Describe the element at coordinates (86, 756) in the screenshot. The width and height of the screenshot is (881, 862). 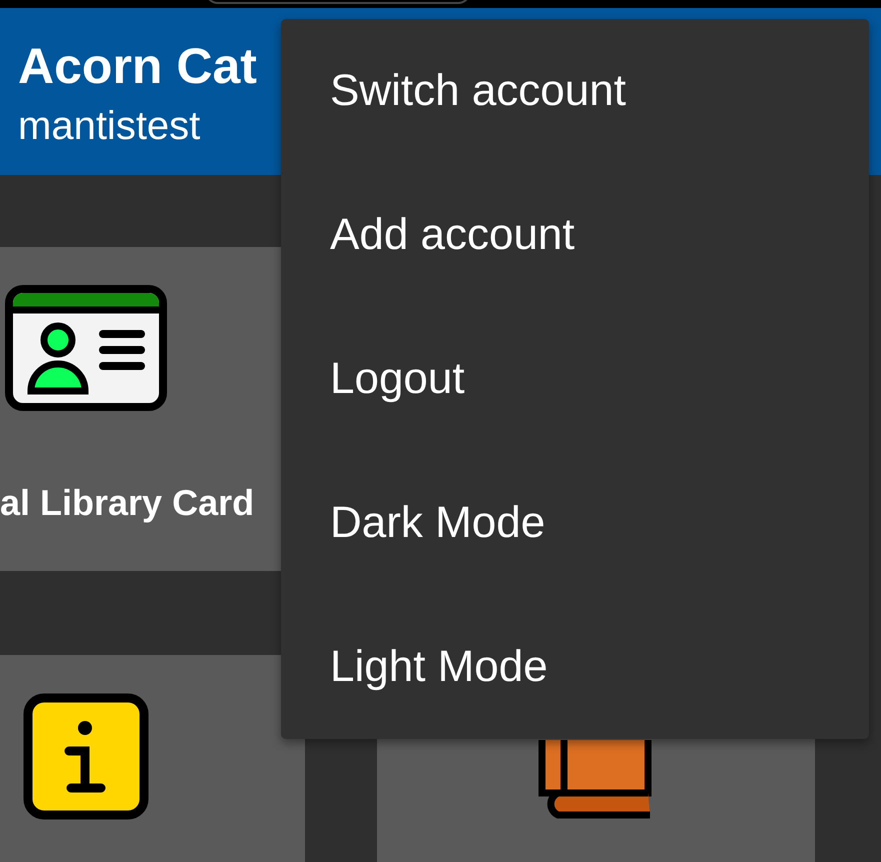
I see `info-icon` at that location.